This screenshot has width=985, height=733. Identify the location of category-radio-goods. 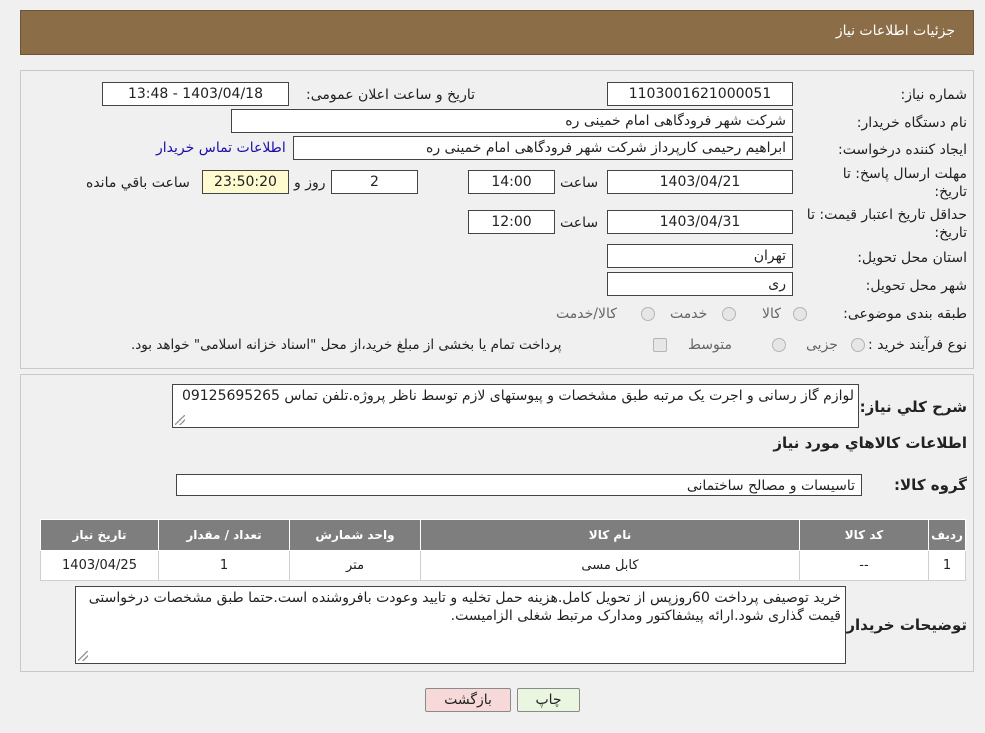
(800, 314).